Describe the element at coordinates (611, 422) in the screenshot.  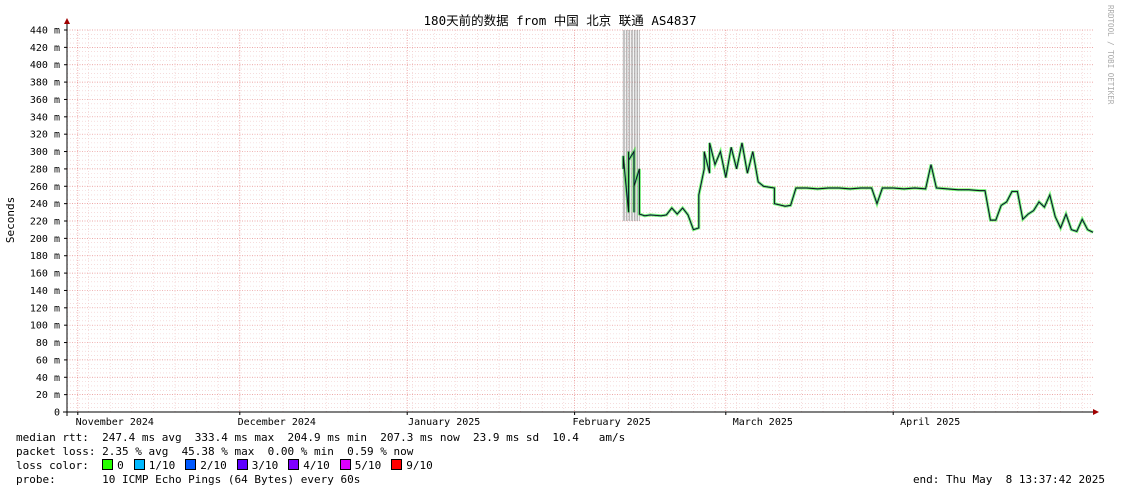
I see `x-tick-label: February 2025` at that location.